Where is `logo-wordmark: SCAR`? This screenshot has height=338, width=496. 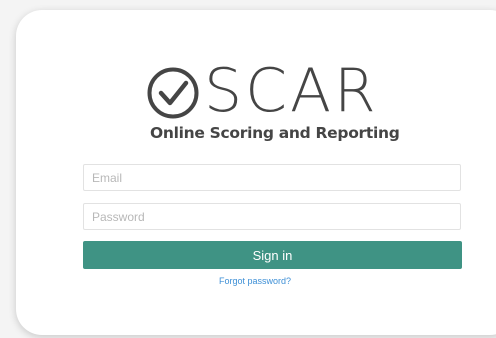 logo-wordmark: SCAR is located at coordinates (271, 91).